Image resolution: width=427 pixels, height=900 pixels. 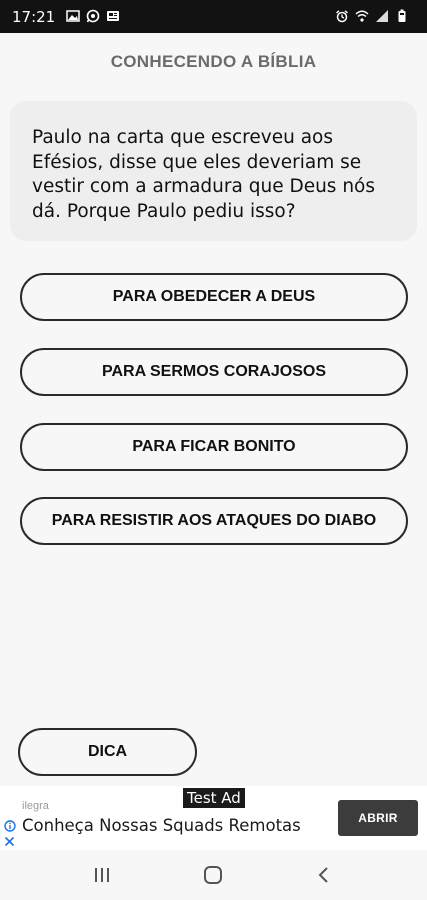 I want to click on recent-apps-icon, so click(x=102, y=875).